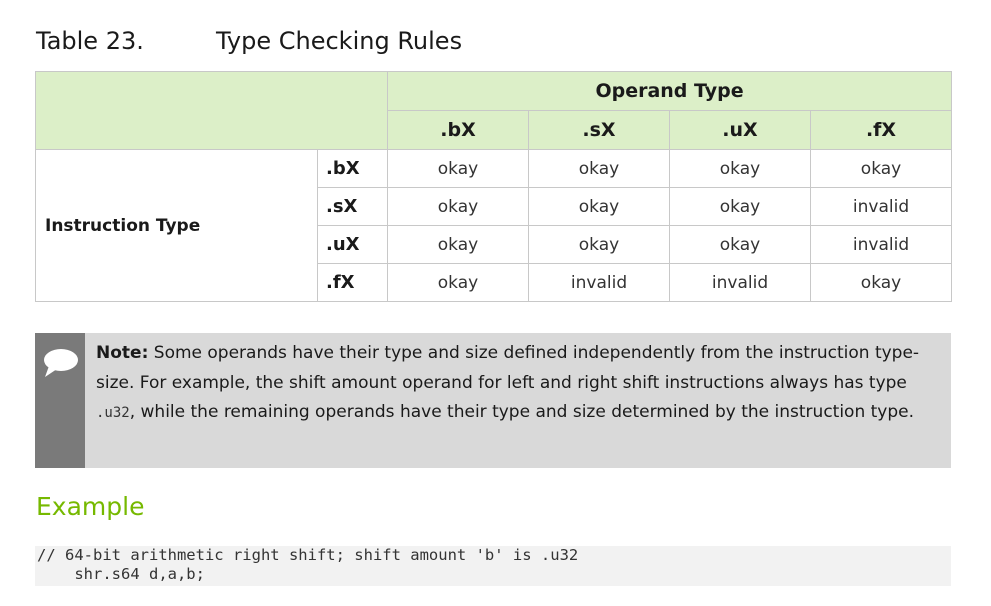 The height and width of the screenshot is (606, 991). I want to click on instruction-type-row-label: .bX, so click(352, 168).